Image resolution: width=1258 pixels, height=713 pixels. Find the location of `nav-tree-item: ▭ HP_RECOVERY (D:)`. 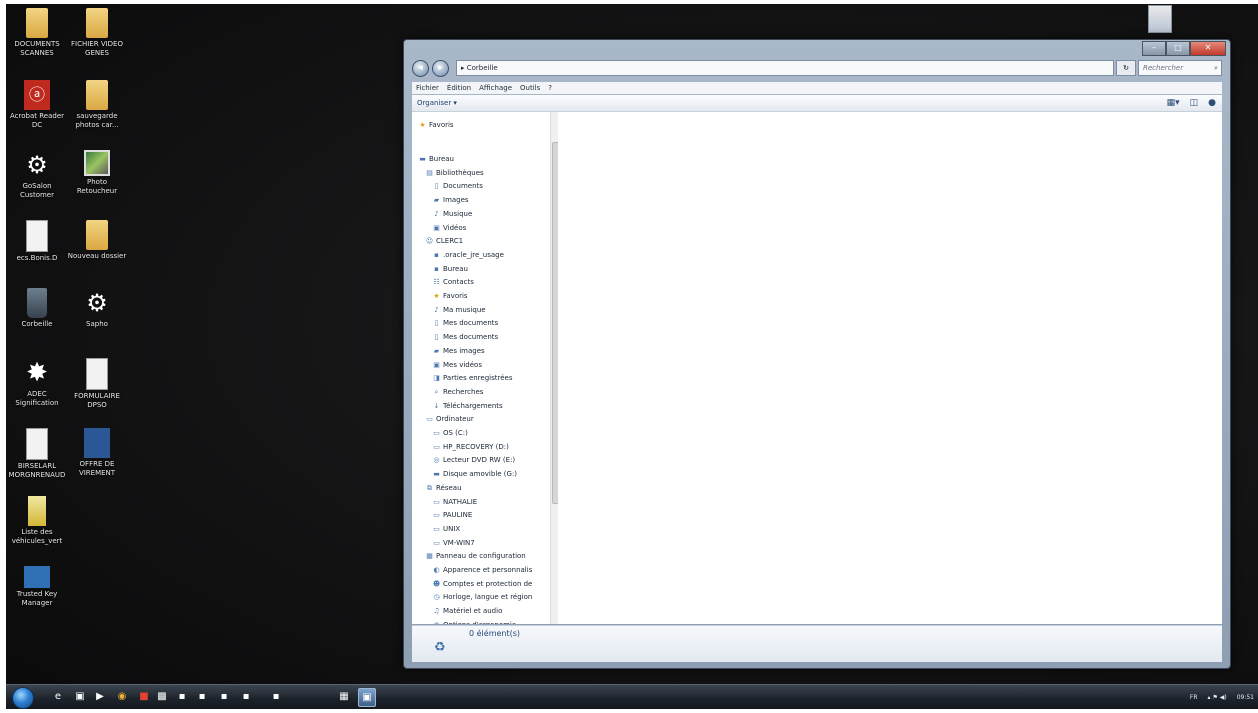

nav-tree-item: ▭ HP_RECOVERY (D:) is located at coordinates (470, 447).